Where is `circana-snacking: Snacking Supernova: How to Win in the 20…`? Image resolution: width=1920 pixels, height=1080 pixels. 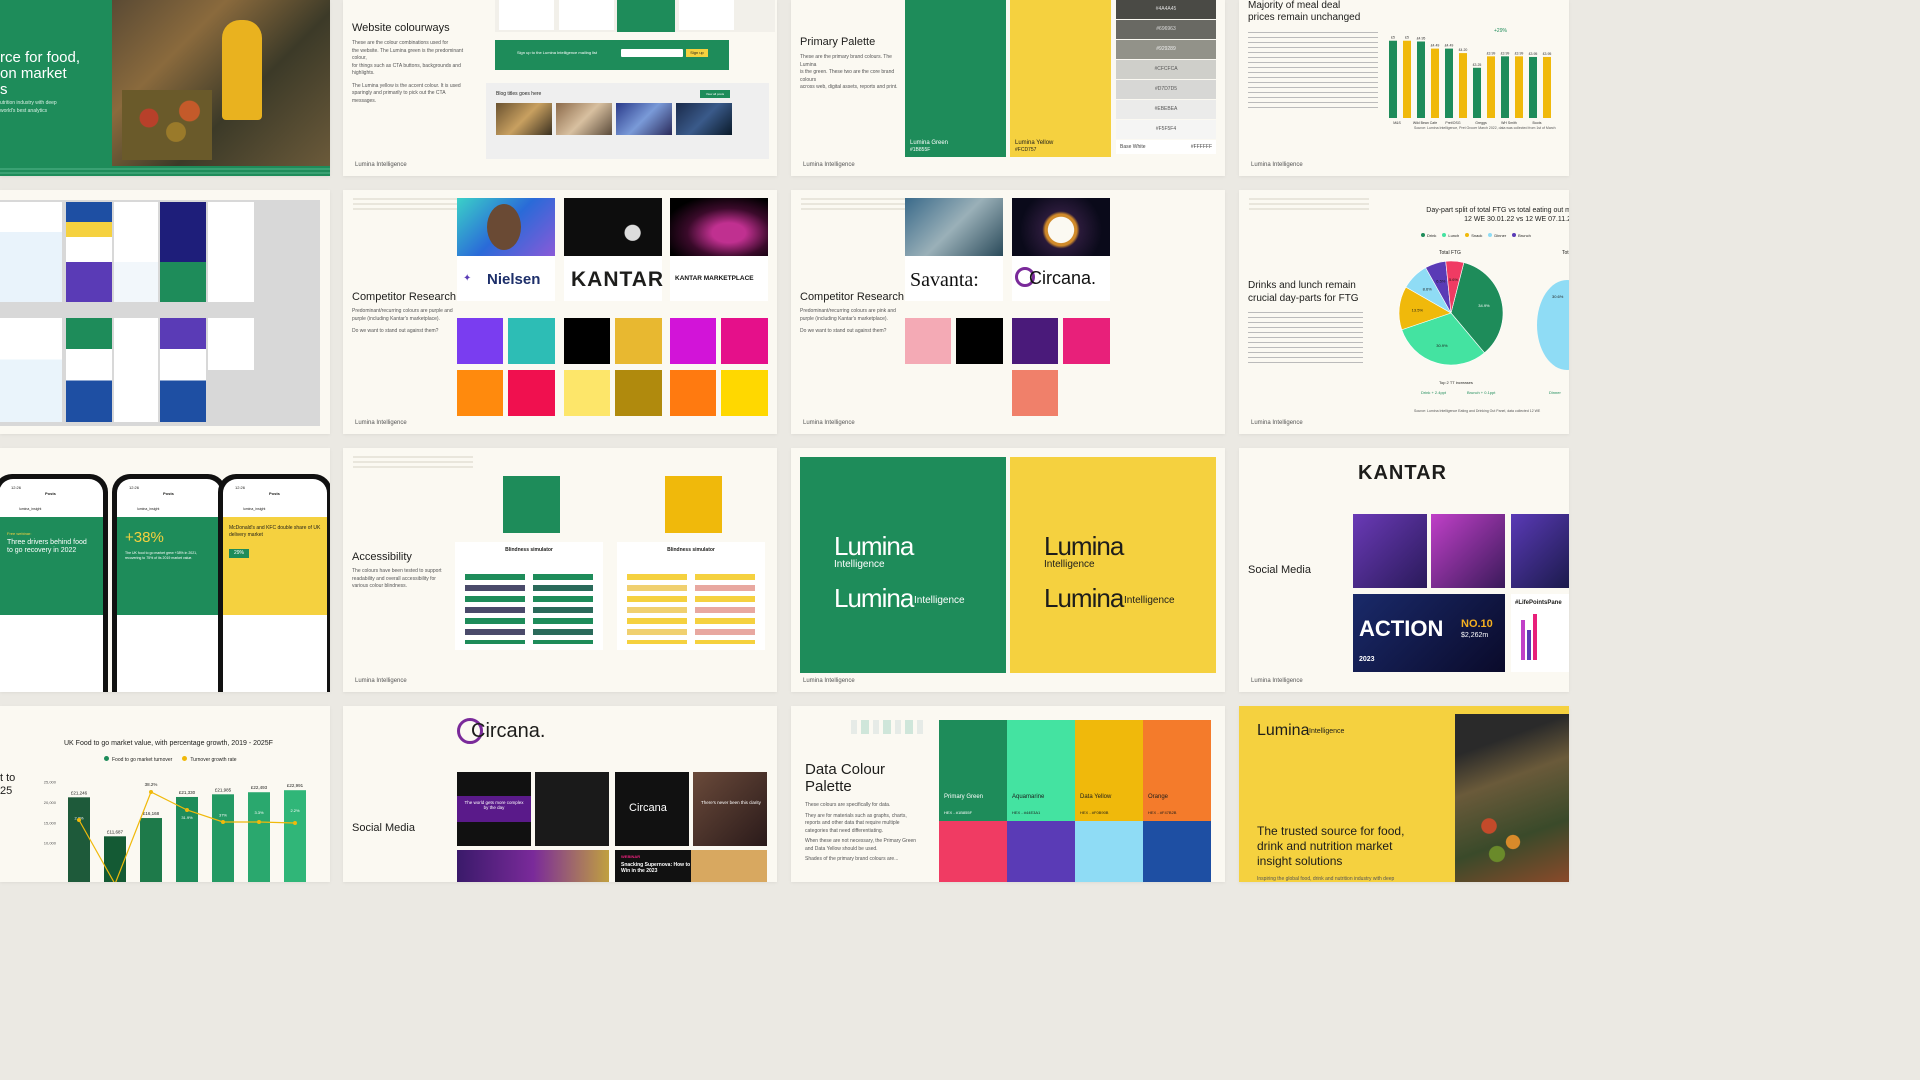 circana-snacking: Snacking Supernova: How to Win in the 20… is located at coordinates (656, 868).